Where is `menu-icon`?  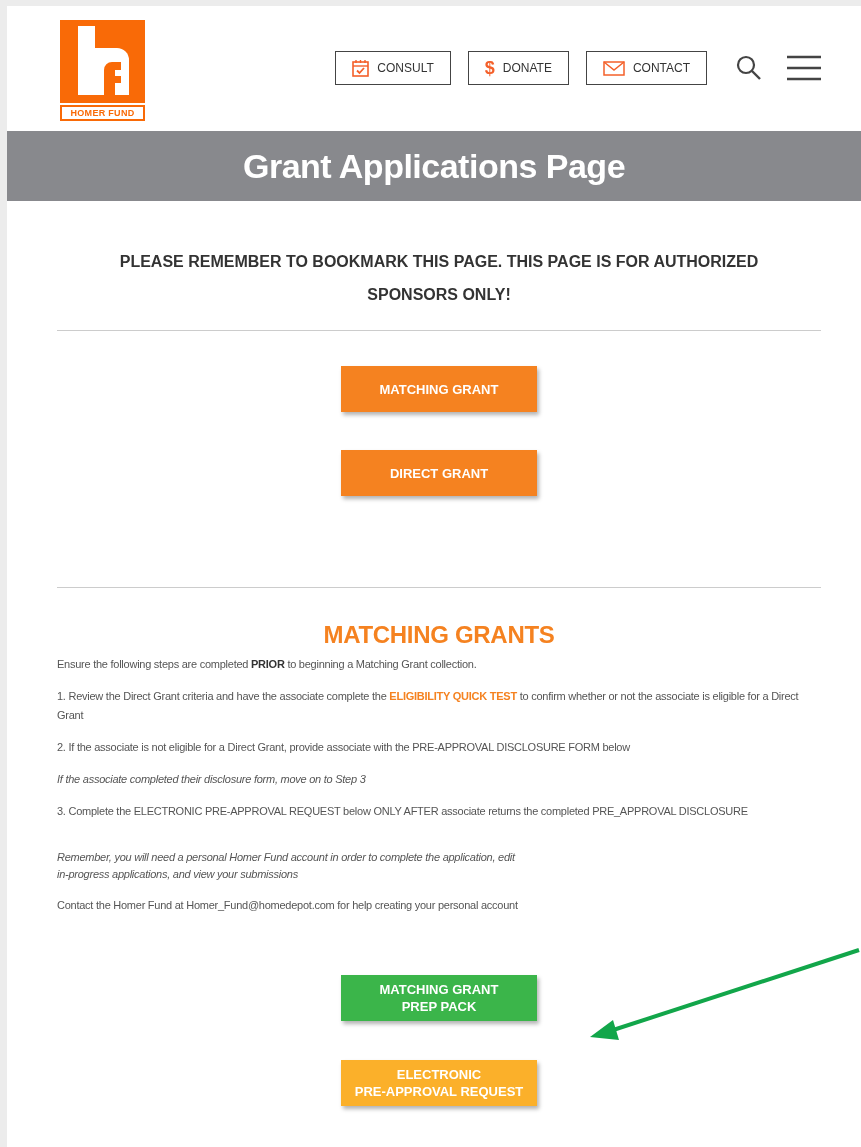
menu-icon is located at coordinates (804, 68).